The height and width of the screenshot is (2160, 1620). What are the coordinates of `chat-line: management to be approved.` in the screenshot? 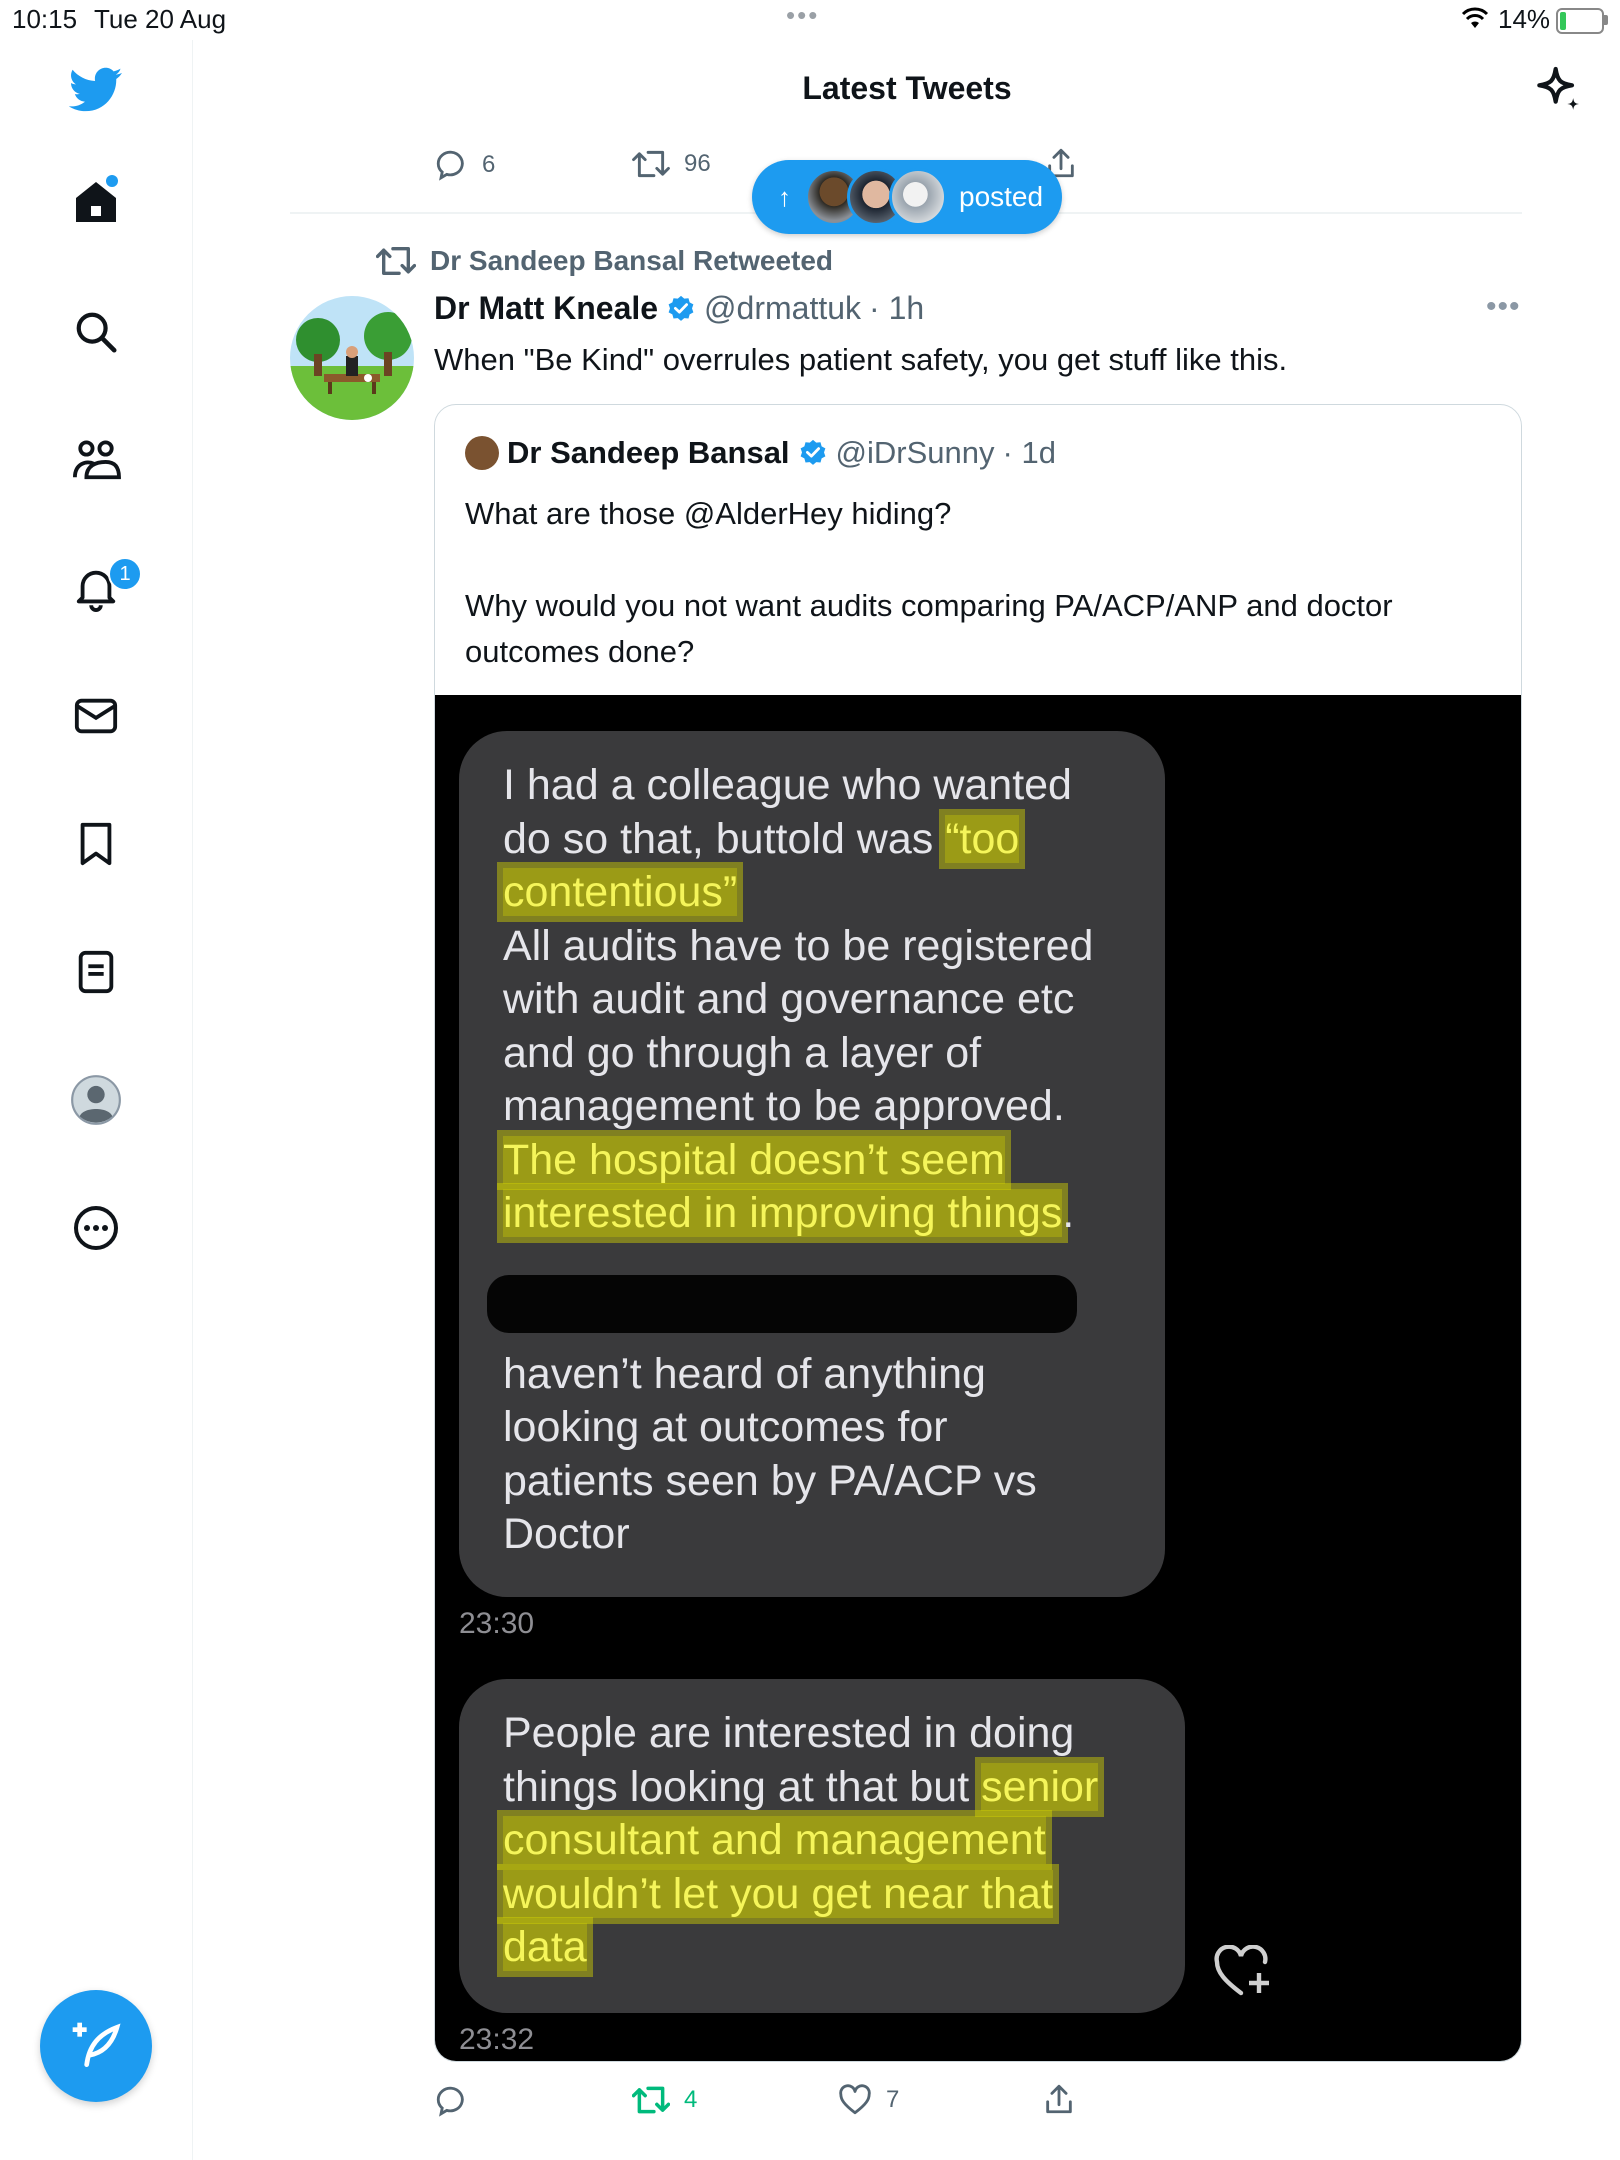 It's located at (784, 1106).